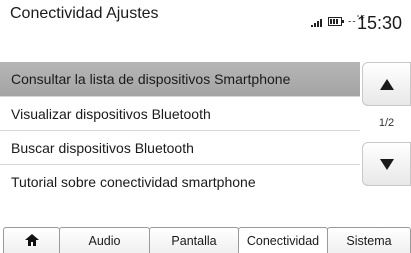  I want to click on bottom-tab-bar: Audio Pantalla Conectividad Sistema, so click(207, 240).